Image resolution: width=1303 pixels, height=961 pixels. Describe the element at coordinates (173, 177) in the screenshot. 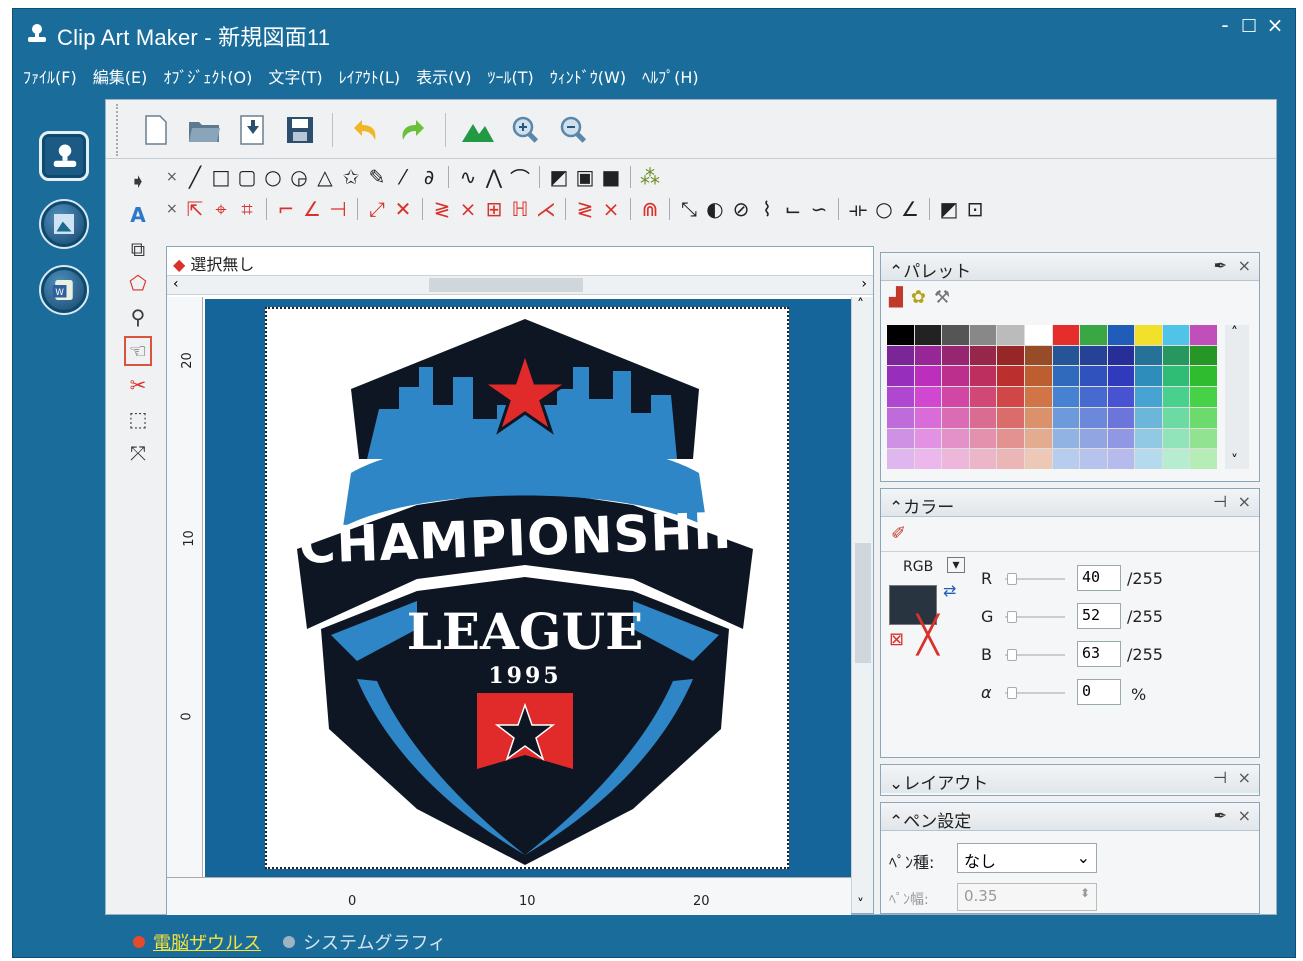

I see `toolbar-close-icon: ×` at that location.